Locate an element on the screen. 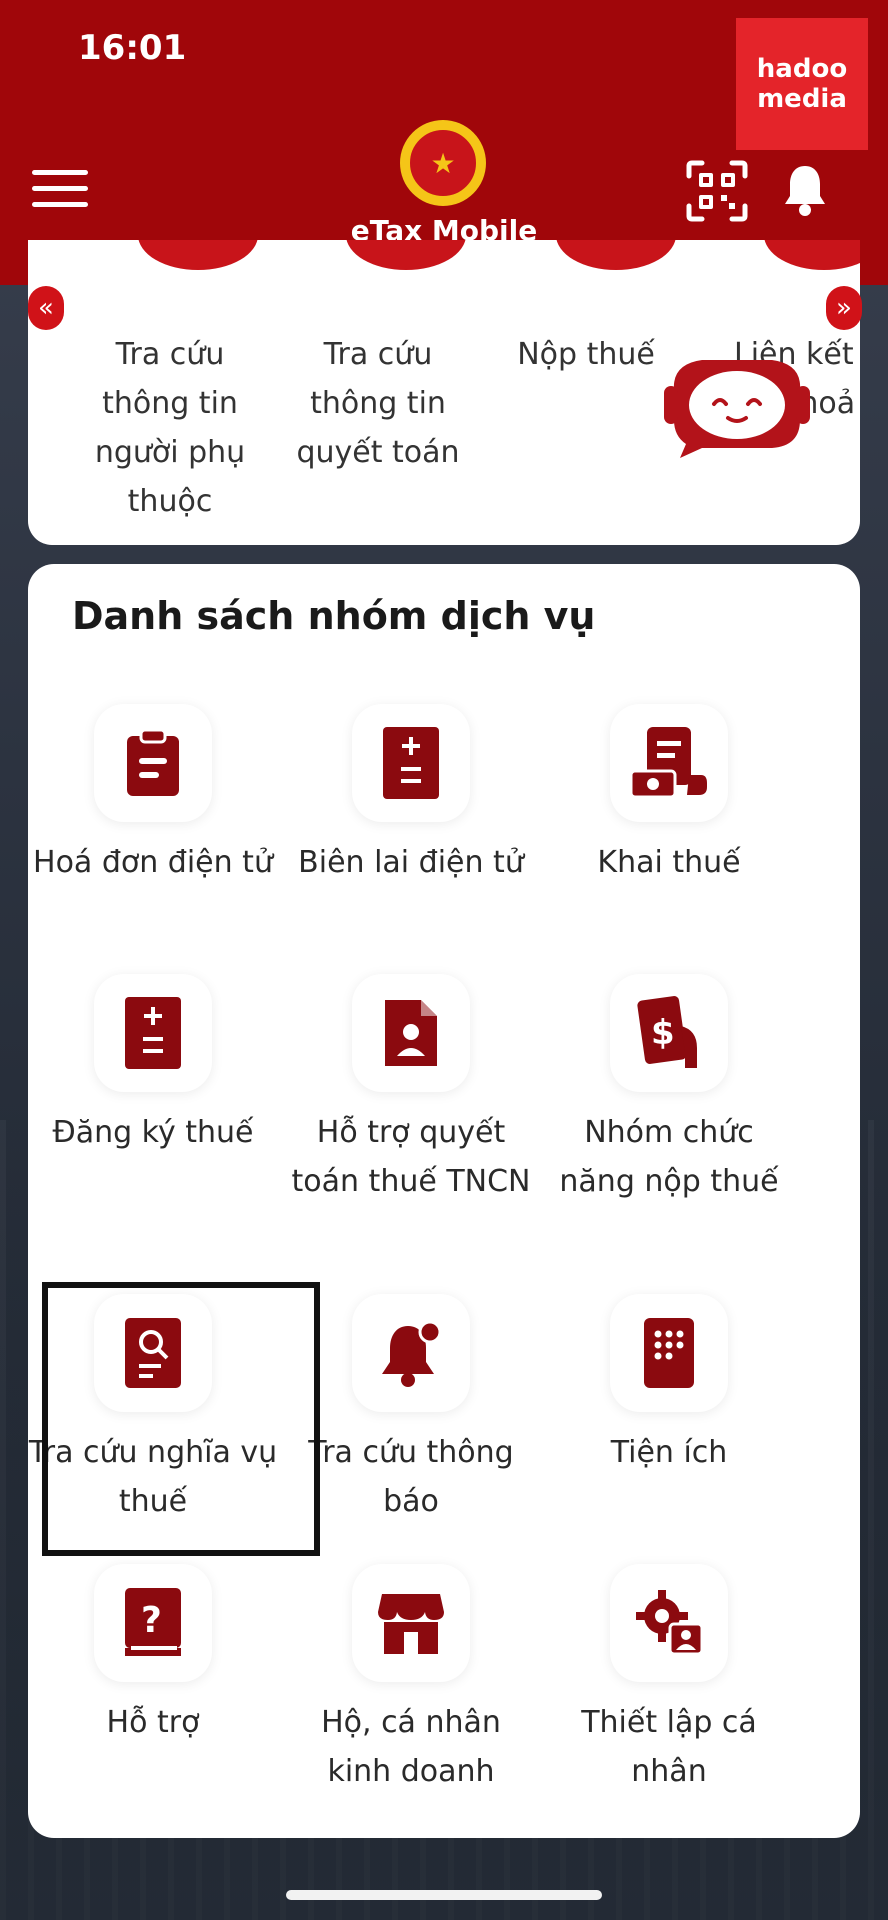  shortcut-pay-tax: Nộp thuế is located at coordinates (586, 354).